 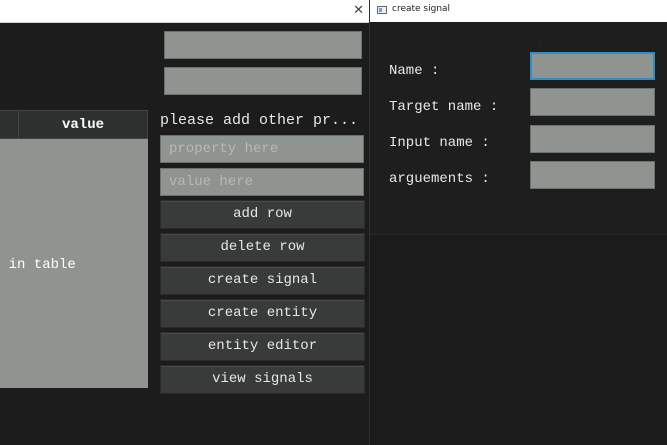 I want to click on main-title-bar: ✕, so click(x=185, y=11).